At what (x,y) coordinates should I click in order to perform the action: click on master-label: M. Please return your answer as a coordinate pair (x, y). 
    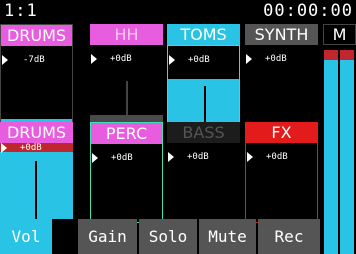
    Looking at the image, I should click on (339, 34).